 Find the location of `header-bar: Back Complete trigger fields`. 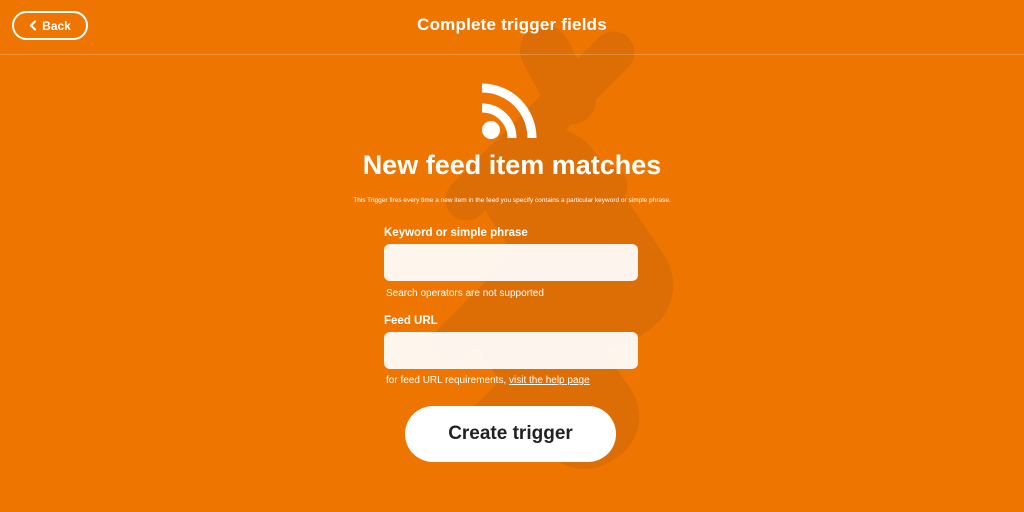

header-bar: Back Complete trigger fields is located at coordinates (512, 27).